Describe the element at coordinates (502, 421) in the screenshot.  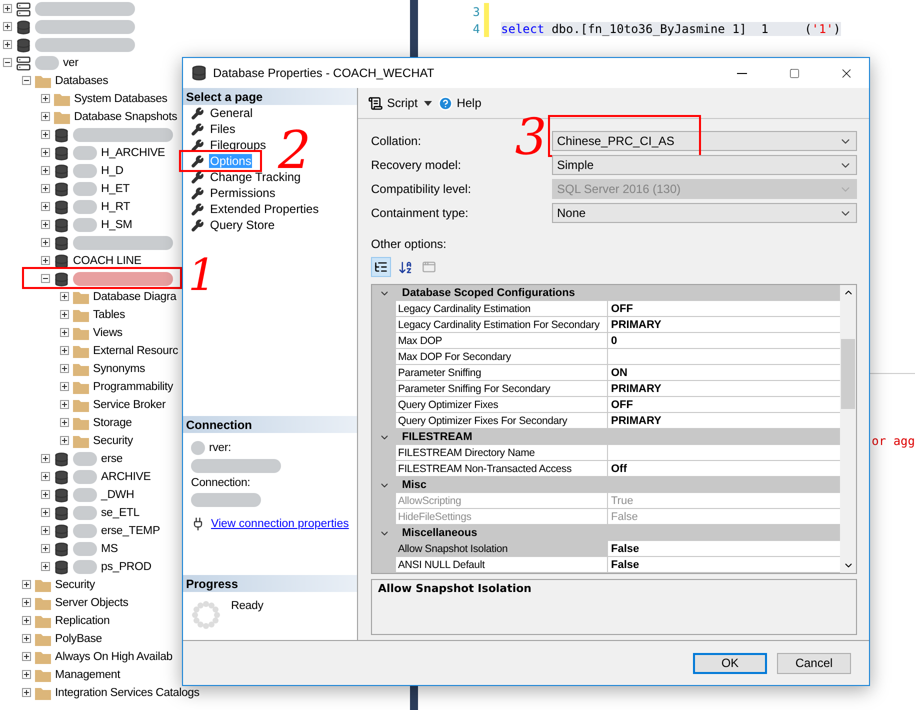
I see `property-name: Query Optimizer Fixes For Secondary` at that location.